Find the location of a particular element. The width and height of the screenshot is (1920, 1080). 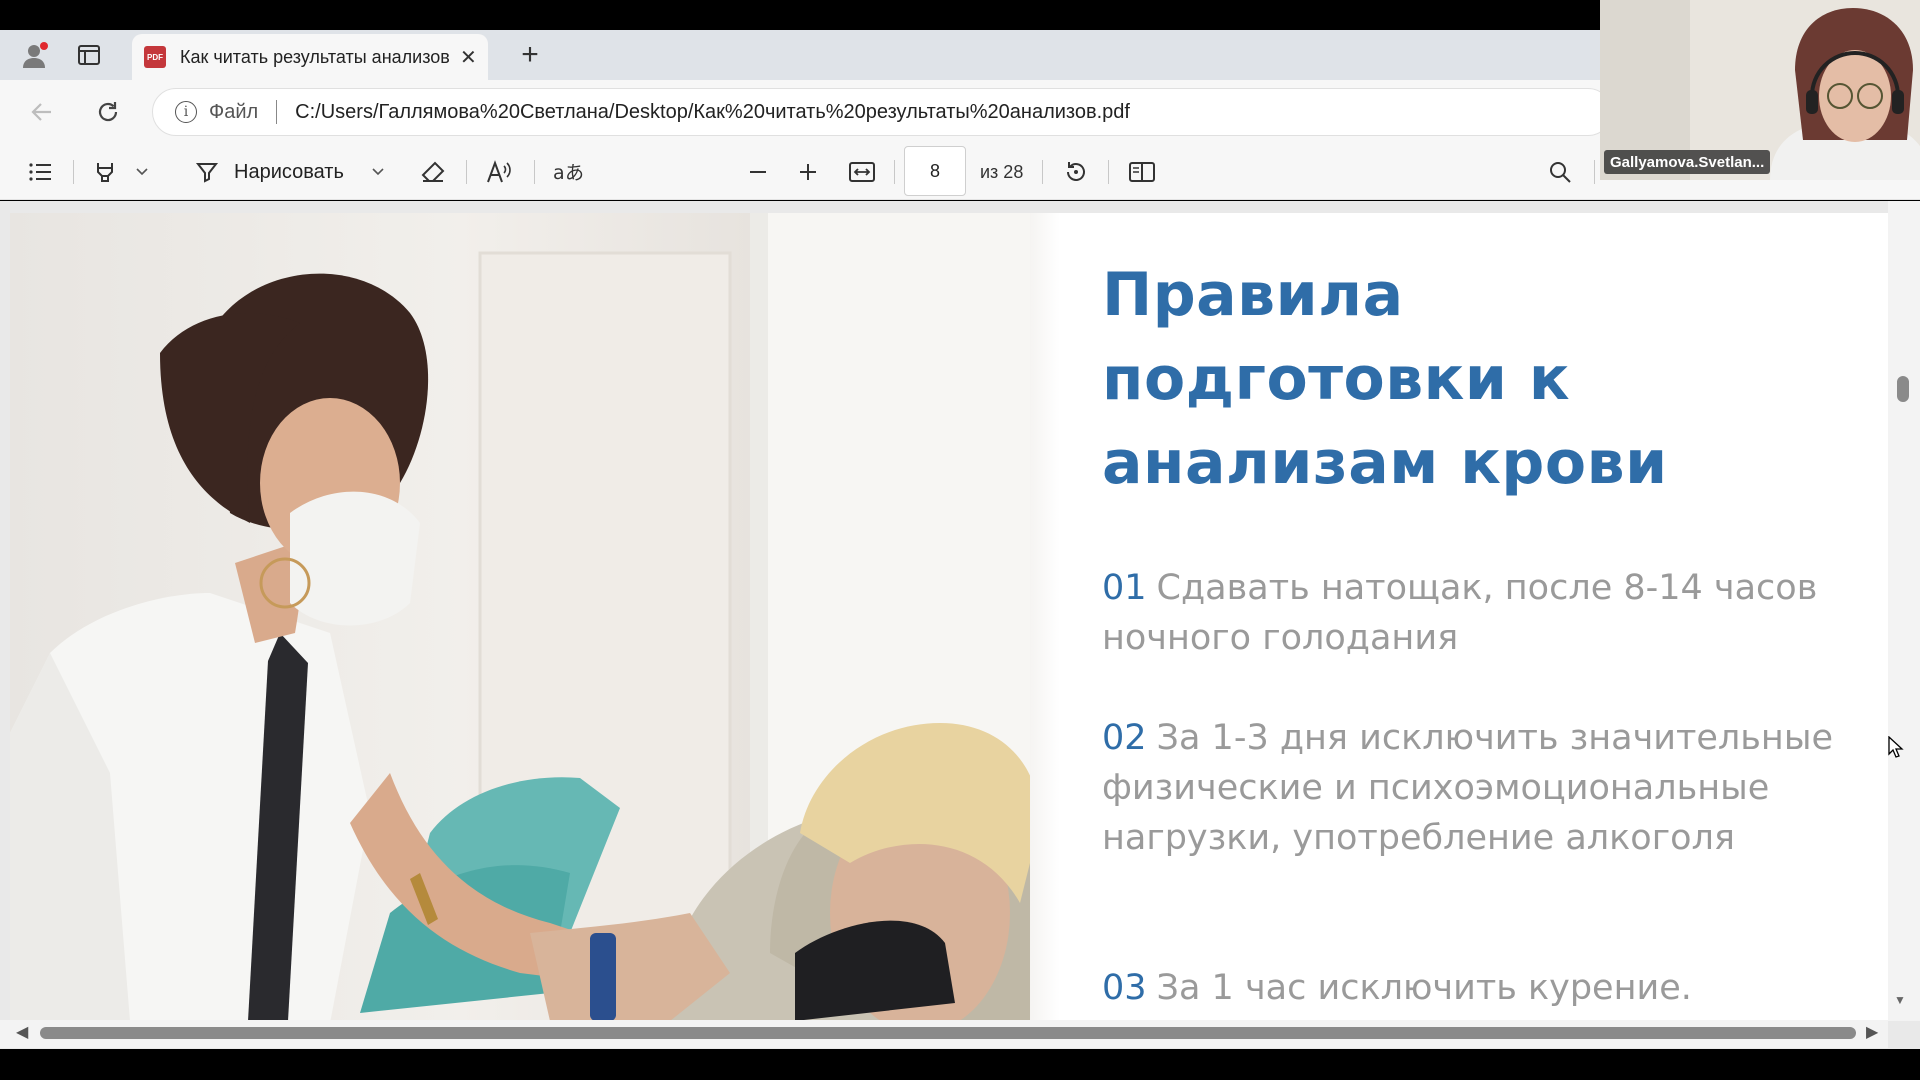

draw-pen-icon is located at coordinates (207, 172).